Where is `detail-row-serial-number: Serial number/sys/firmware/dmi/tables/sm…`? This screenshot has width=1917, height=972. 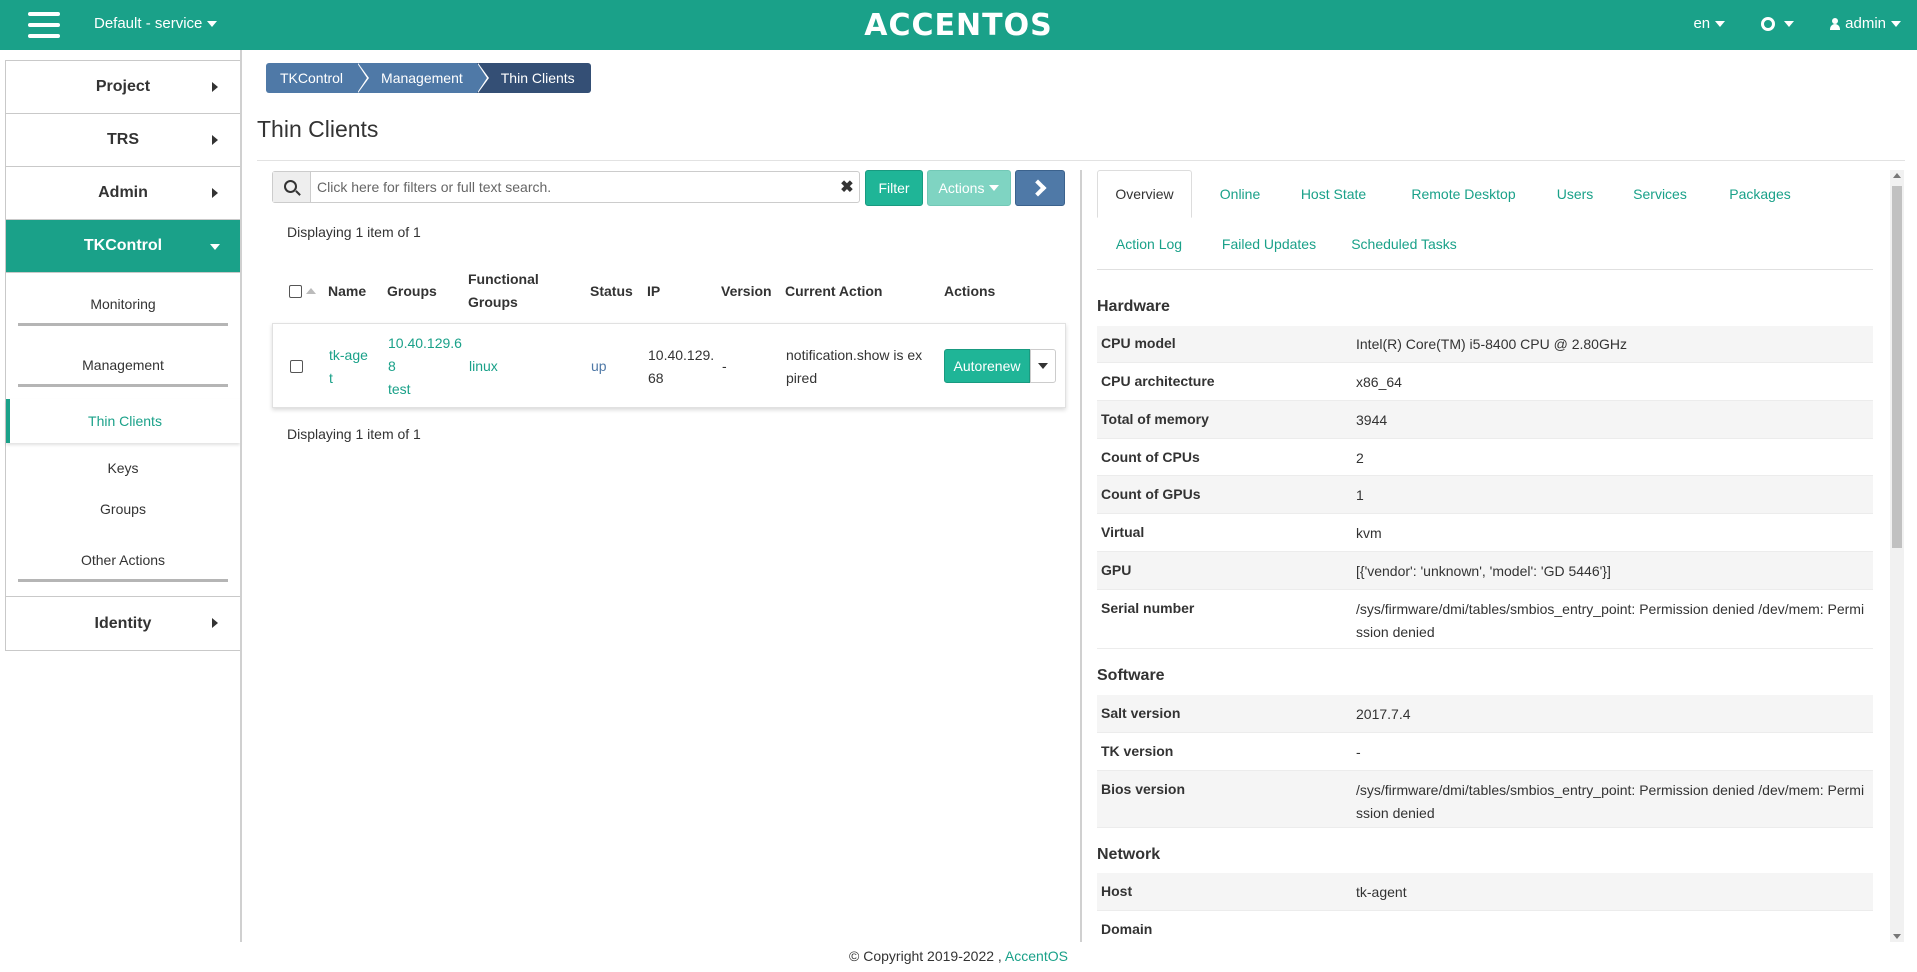
detail-row-serial-number: Serial number/sys/firmware/dmi/tables/sm… is located at coordinates (1485, 619).